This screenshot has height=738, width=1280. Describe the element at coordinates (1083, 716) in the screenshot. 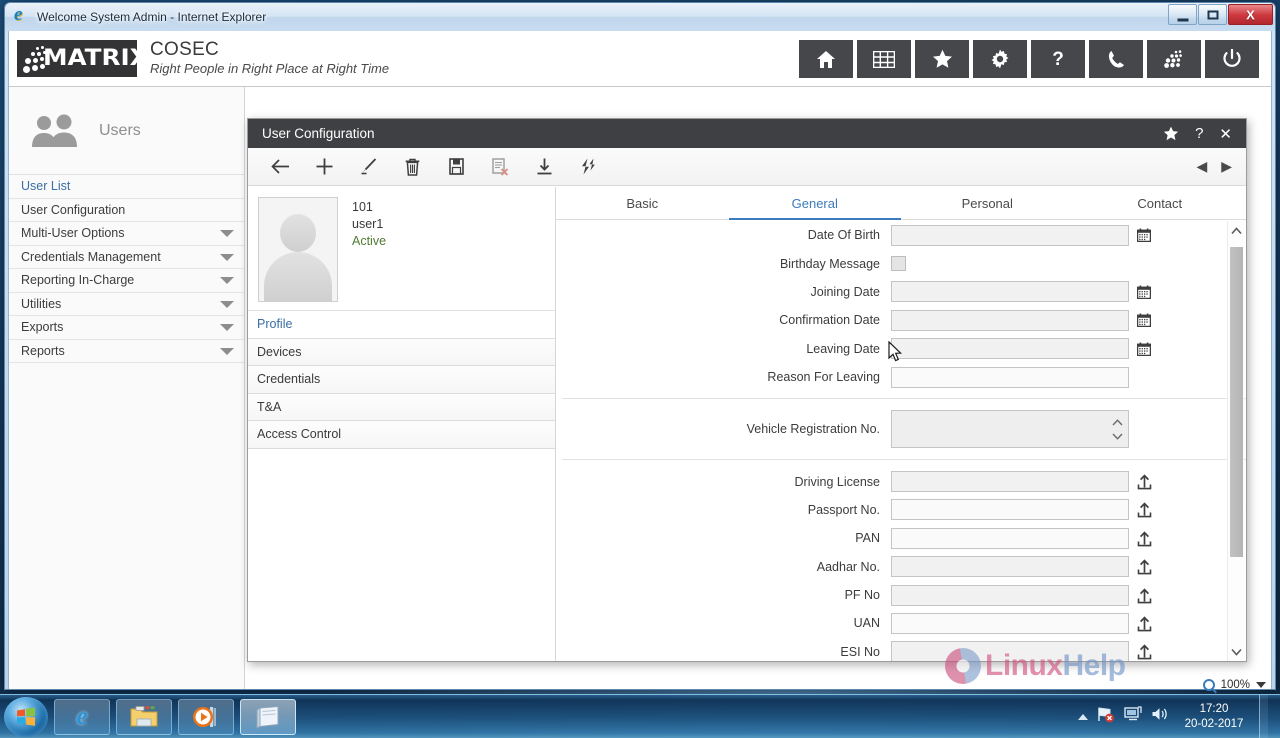

I see `tray-show-hidden-icon` at that location.